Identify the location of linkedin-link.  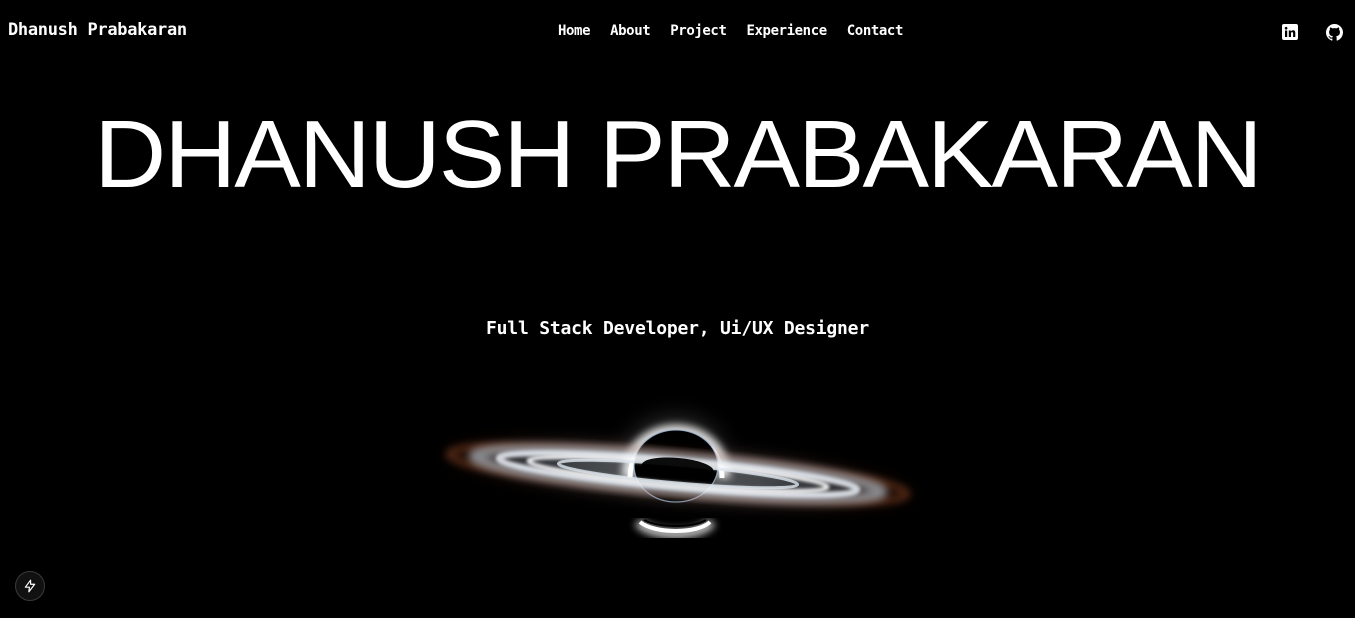
(1290, 32).